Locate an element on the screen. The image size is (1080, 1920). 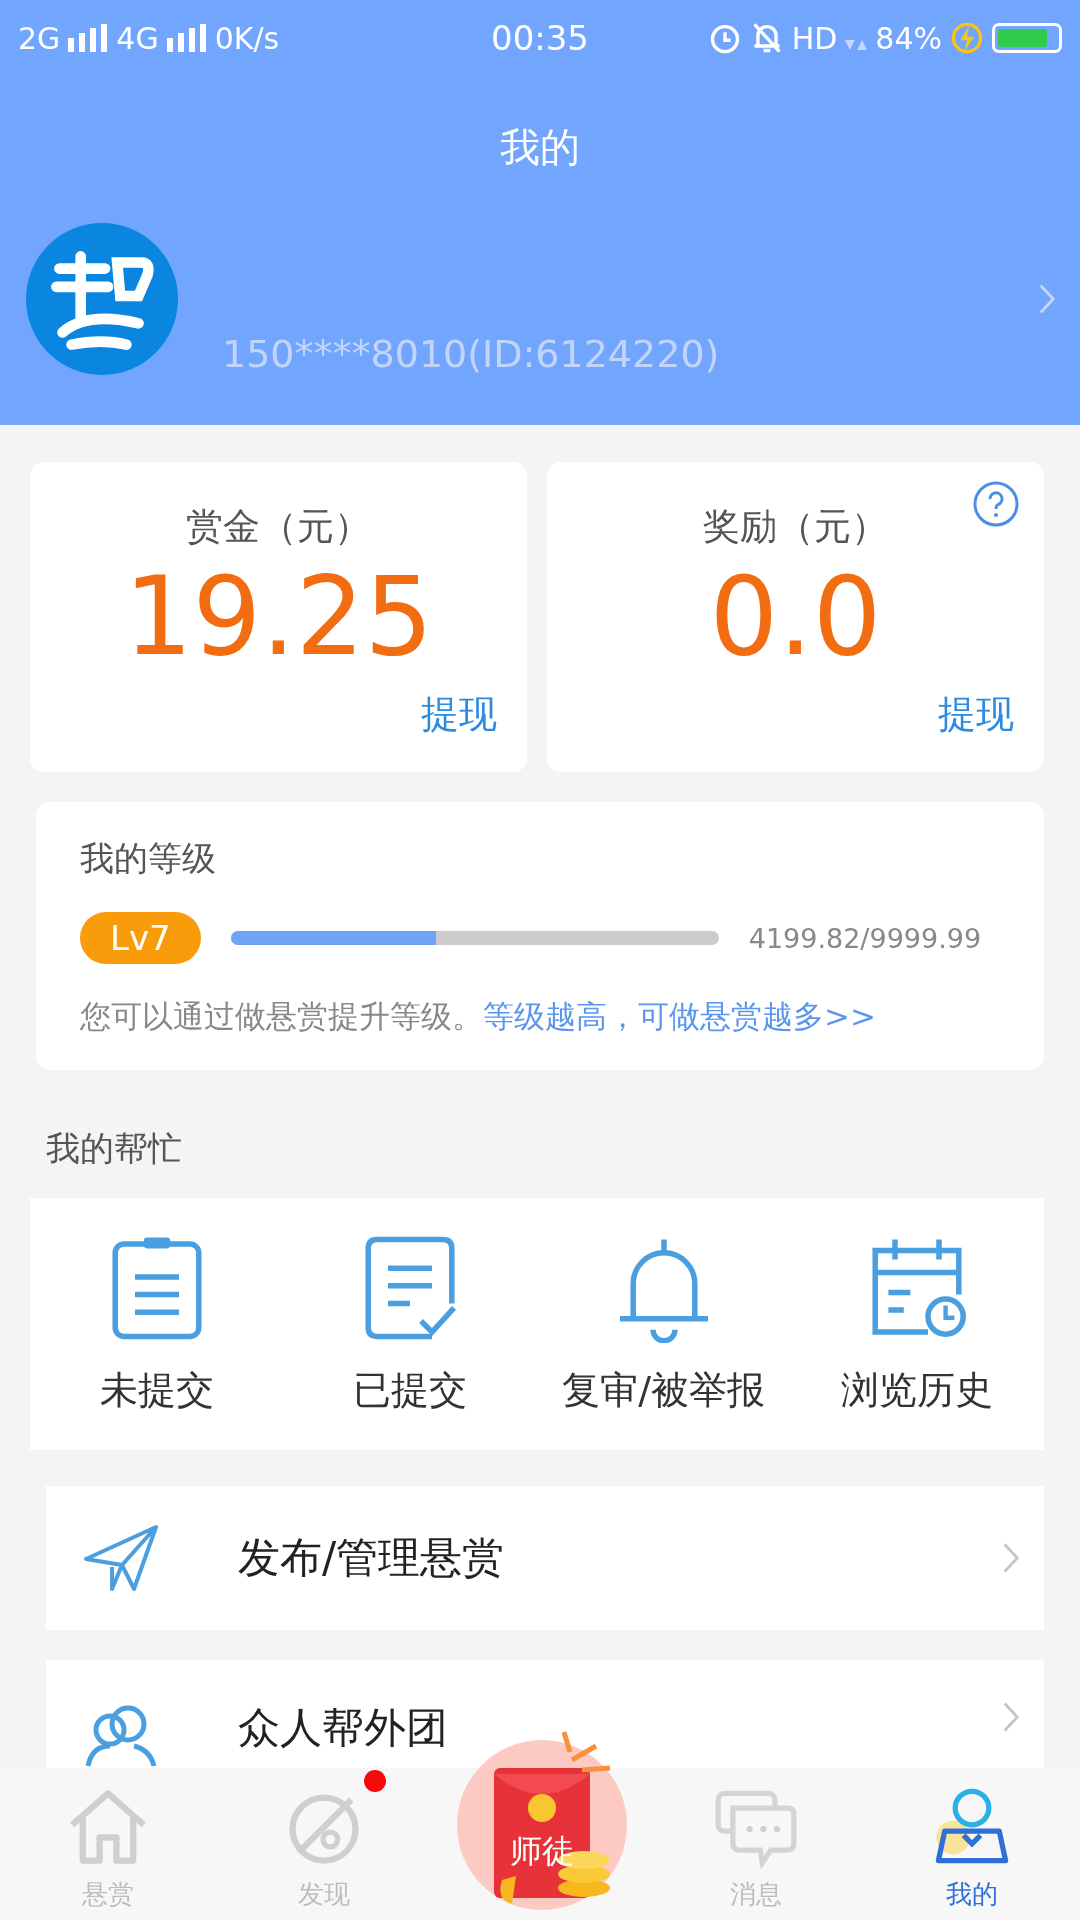
tab-label: 发现 is located at coordinates (324, 1894).